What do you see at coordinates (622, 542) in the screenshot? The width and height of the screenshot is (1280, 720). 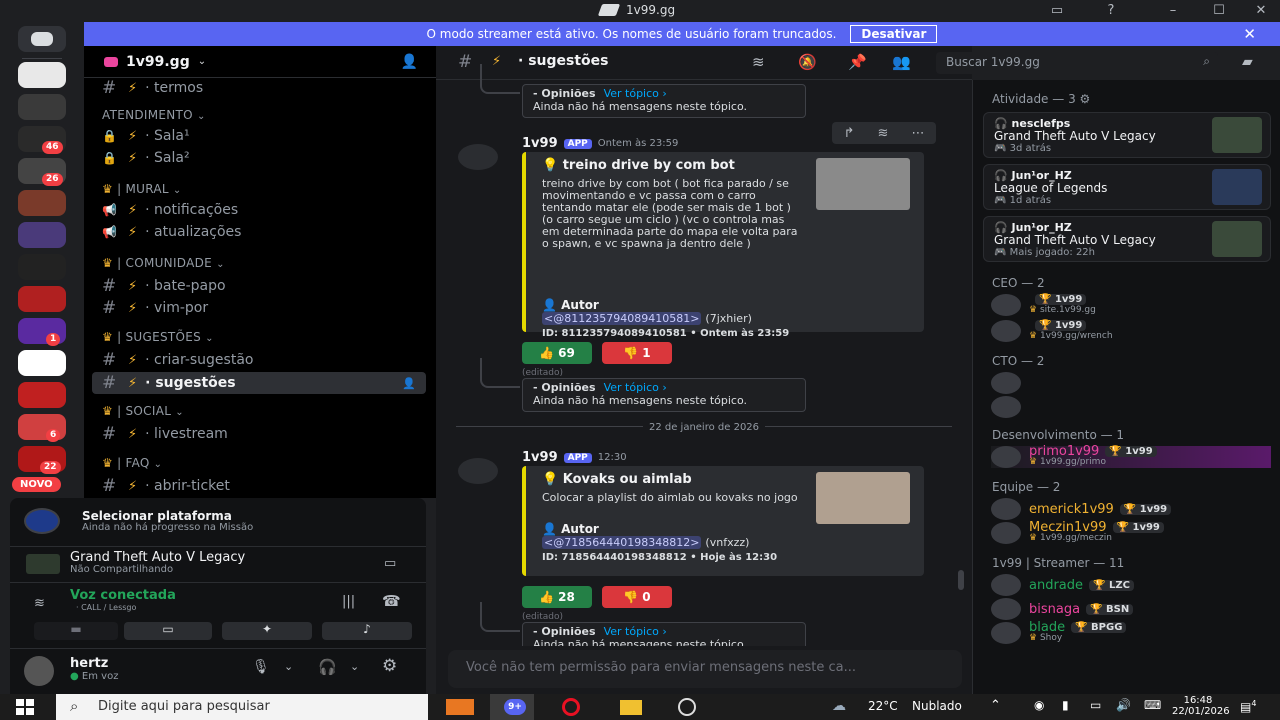 I see `user-mention: <@718564440198348812>` at bounding box center [622, 542].